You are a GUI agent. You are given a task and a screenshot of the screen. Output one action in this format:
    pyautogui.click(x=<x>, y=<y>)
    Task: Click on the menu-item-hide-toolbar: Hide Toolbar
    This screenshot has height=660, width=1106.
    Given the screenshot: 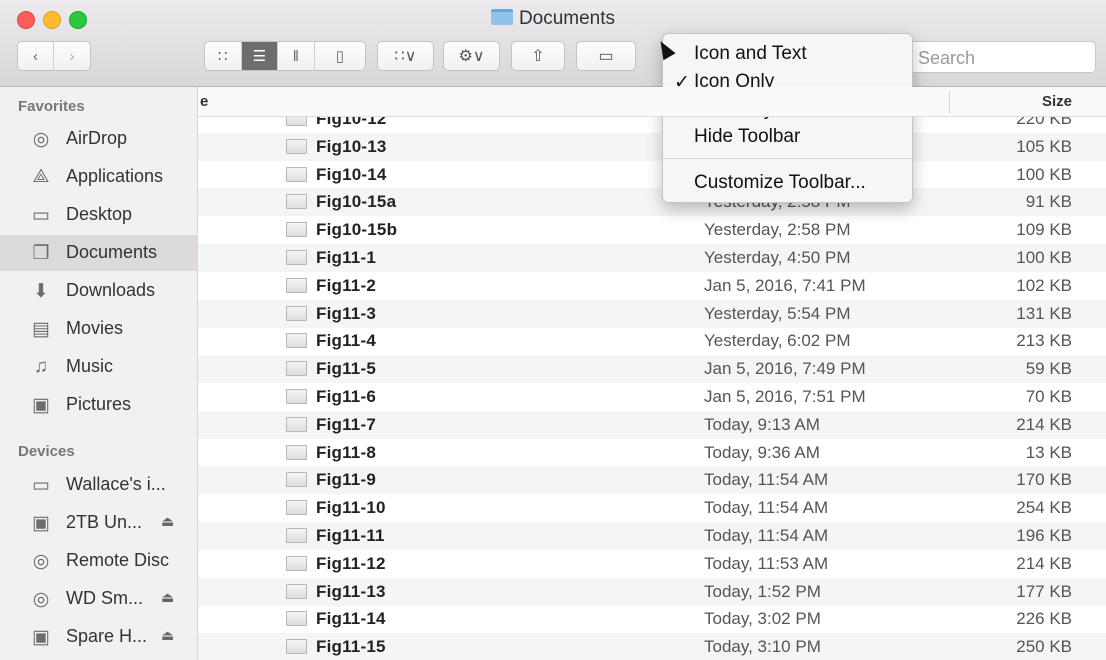 What is the action you would take?
    pyautogui.click(x=787, y=137)
    